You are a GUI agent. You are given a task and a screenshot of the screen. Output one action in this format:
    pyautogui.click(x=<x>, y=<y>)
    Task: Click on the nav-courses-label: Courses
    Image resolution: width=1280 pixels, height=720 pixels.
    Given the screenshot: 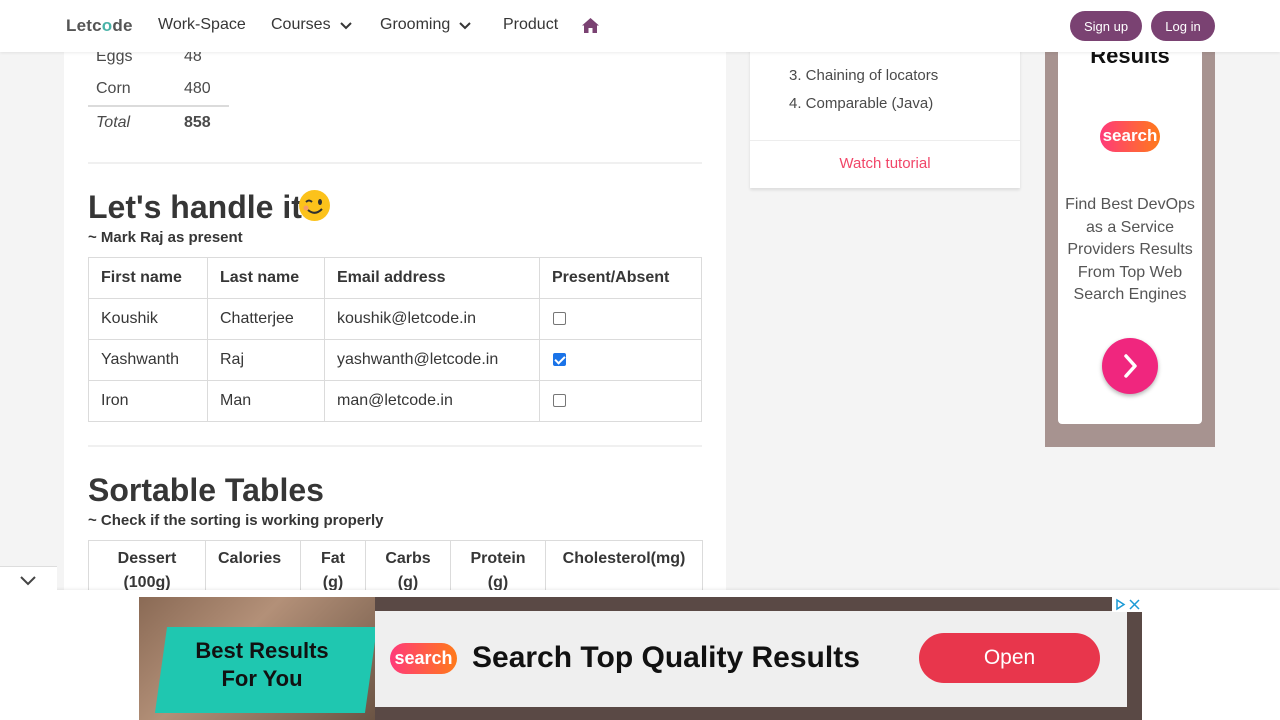 What is the action you would take?
    pyautogui.click(x=301, y=24)
    